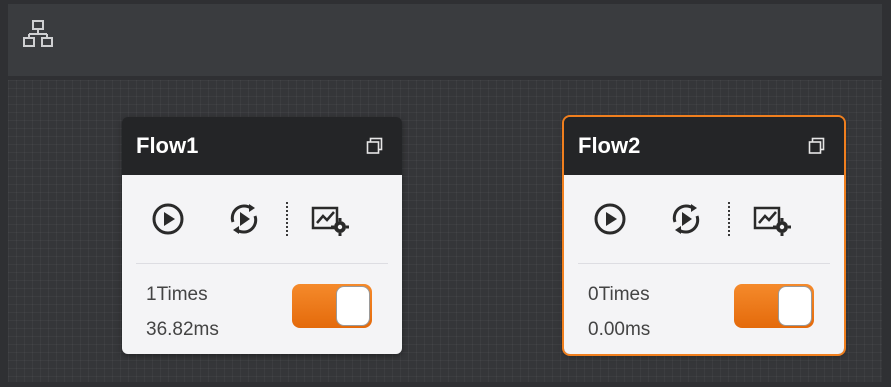 This screenshot has width=891, height=387. What do you see at coordinates (704, 309) in the screenshot?
I see `stats-row: 0Times 0.00ms` at bounding box center [704, 309].